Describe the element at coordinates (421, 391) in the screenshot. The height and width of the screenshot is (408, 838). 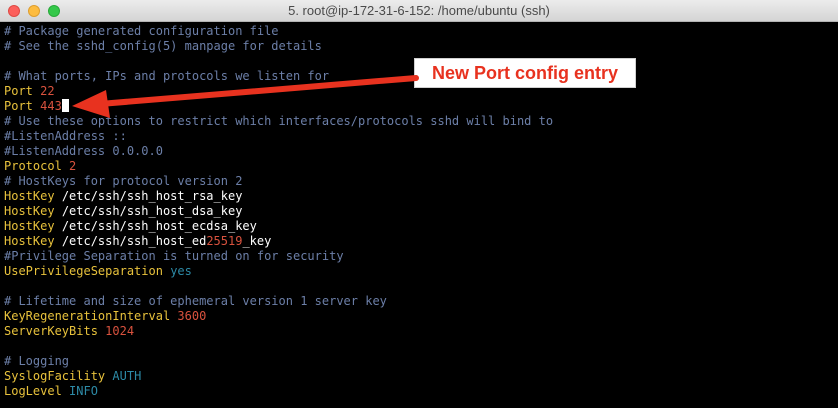
I see `config-line: LogLevel INFO` at that location.